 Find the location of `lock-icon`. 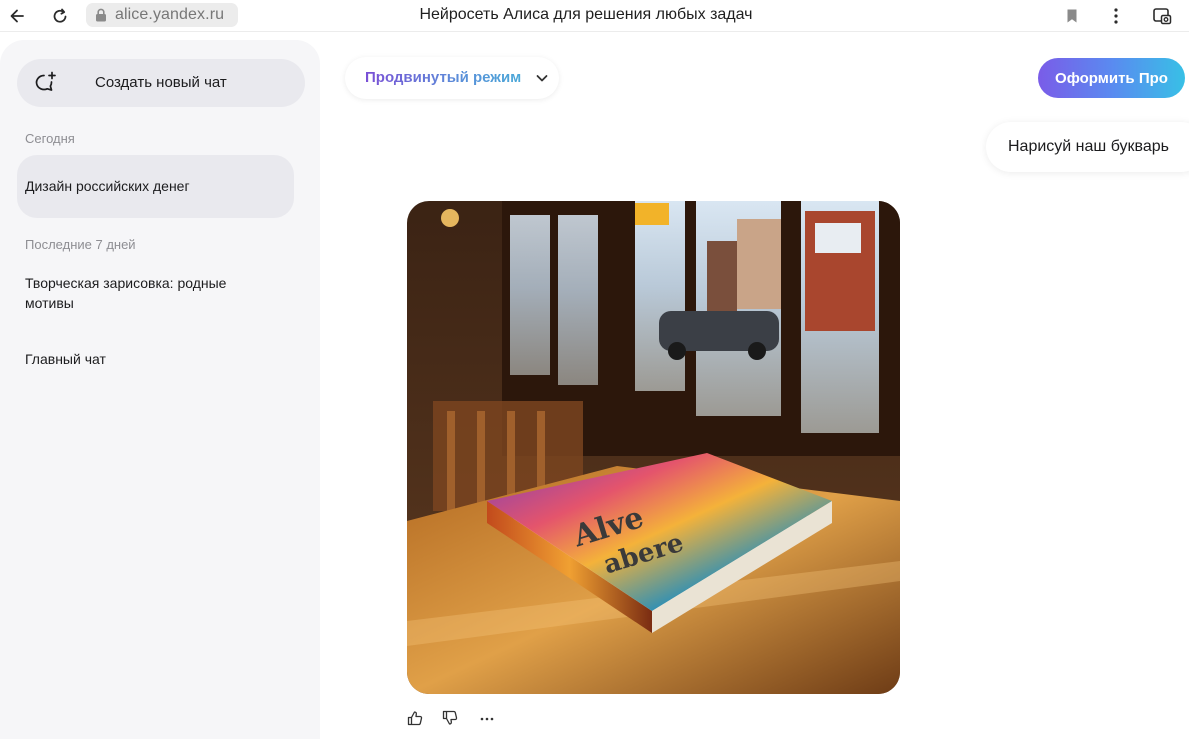

lock-icon is located at coordinates (101, 15).